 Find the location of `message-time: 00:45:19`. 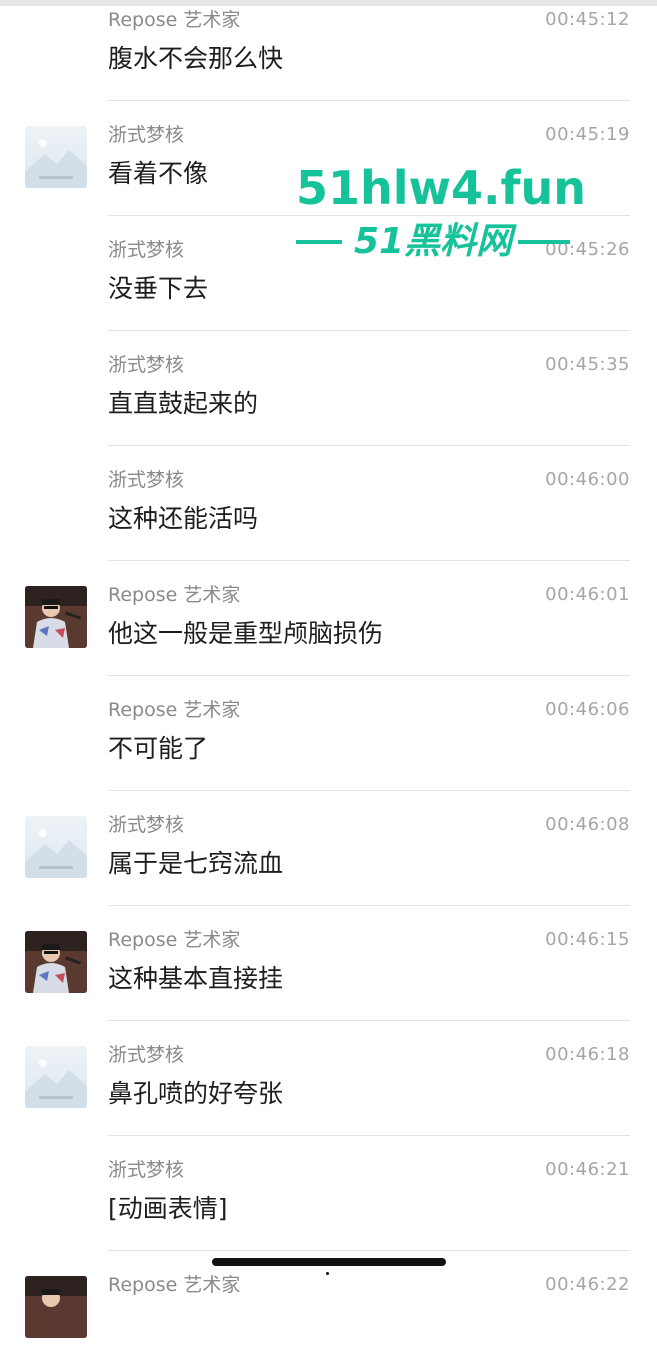

message-time: 00:45:19 is located at coordinates (587, 134).